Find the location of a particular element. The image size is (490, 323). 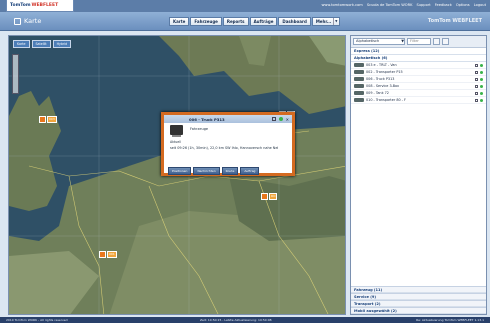

vehicle-marker: 003 is located at coordinates (48, 119).